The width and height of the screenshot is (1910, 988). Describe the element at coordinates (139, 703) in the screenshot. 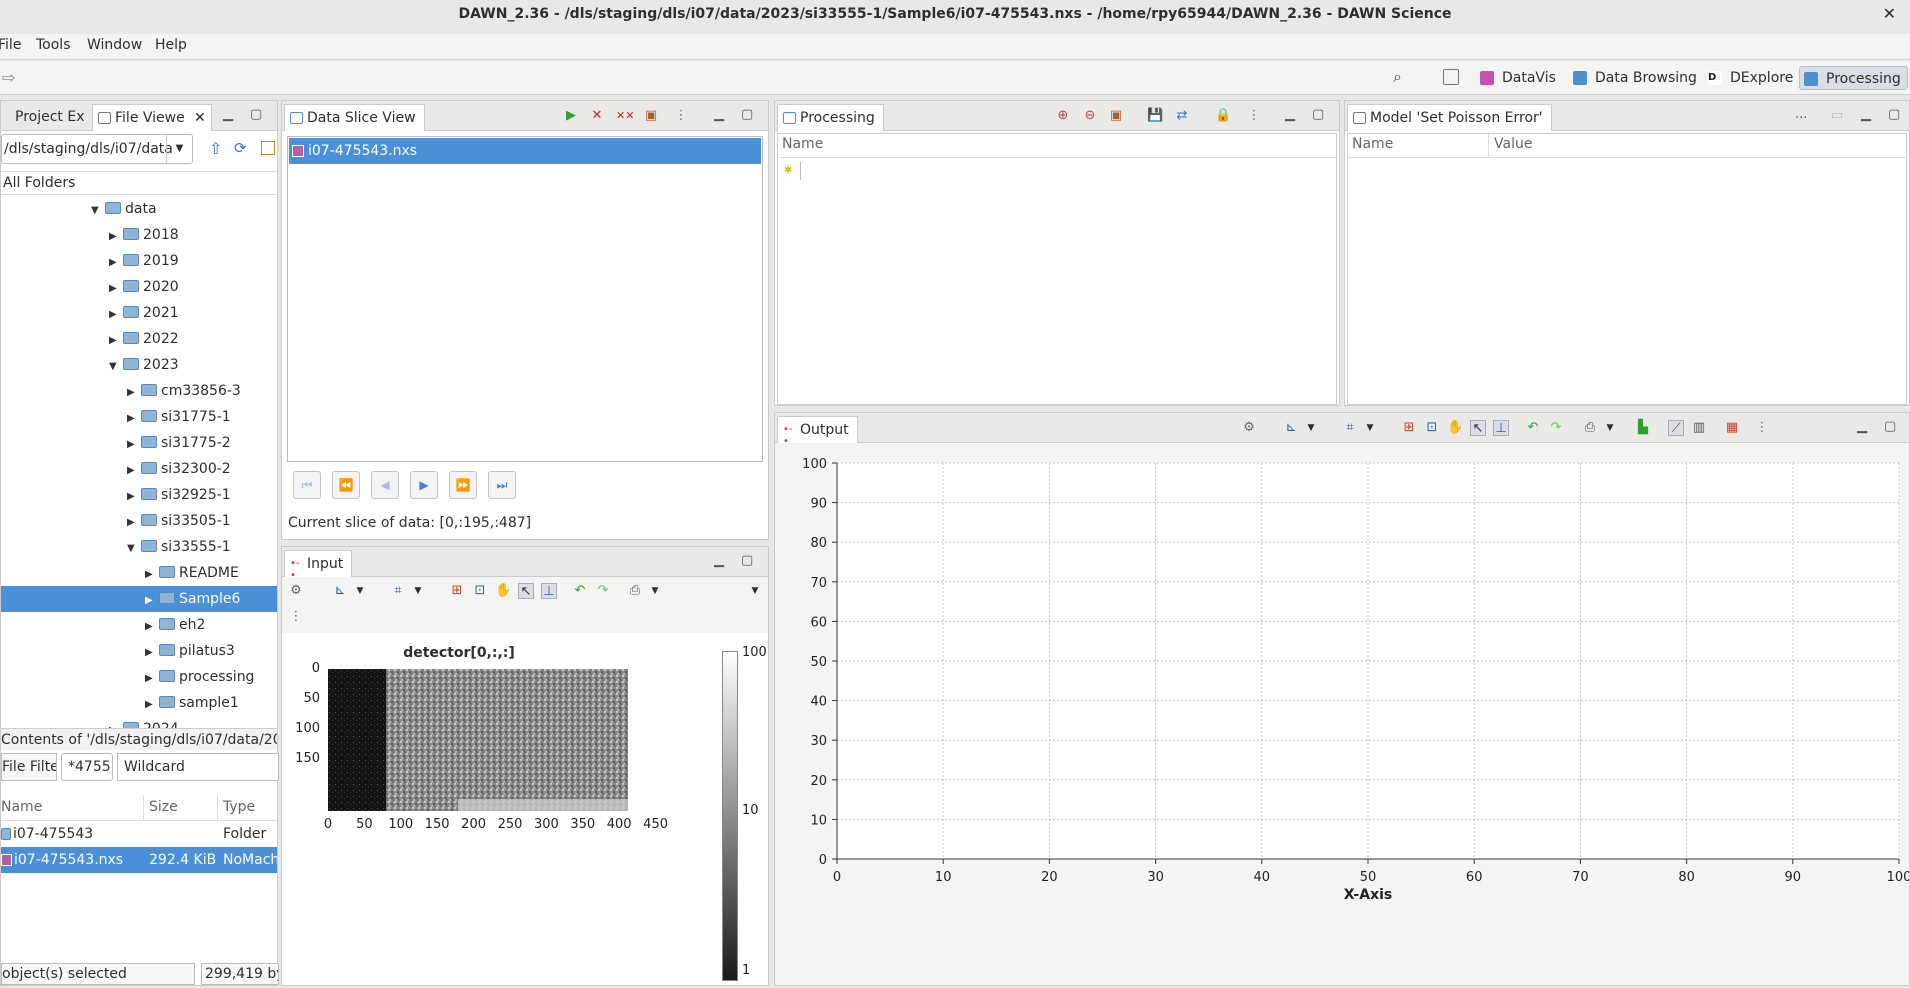

I see `tree-item: ▶ sample1` at that location.